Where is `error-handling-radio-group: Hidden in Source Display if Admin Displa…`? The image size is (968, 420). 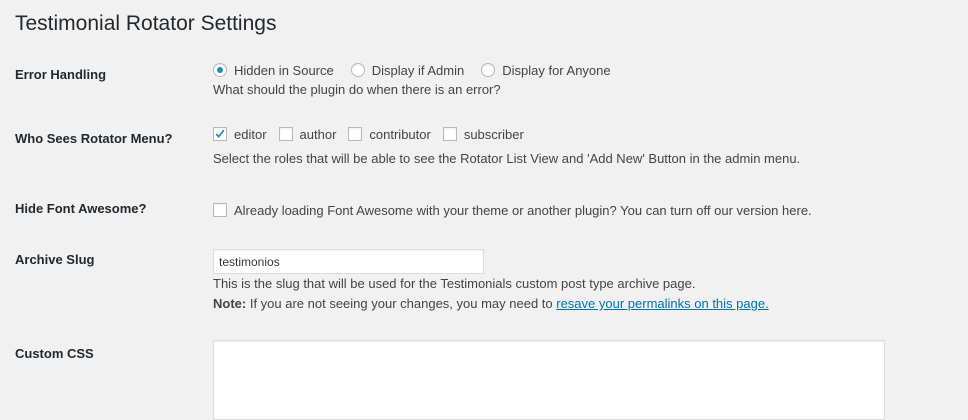
error-handling-radio-group: Hidden in Source Display if Admin Displa… is located at coordinates (418, 70).